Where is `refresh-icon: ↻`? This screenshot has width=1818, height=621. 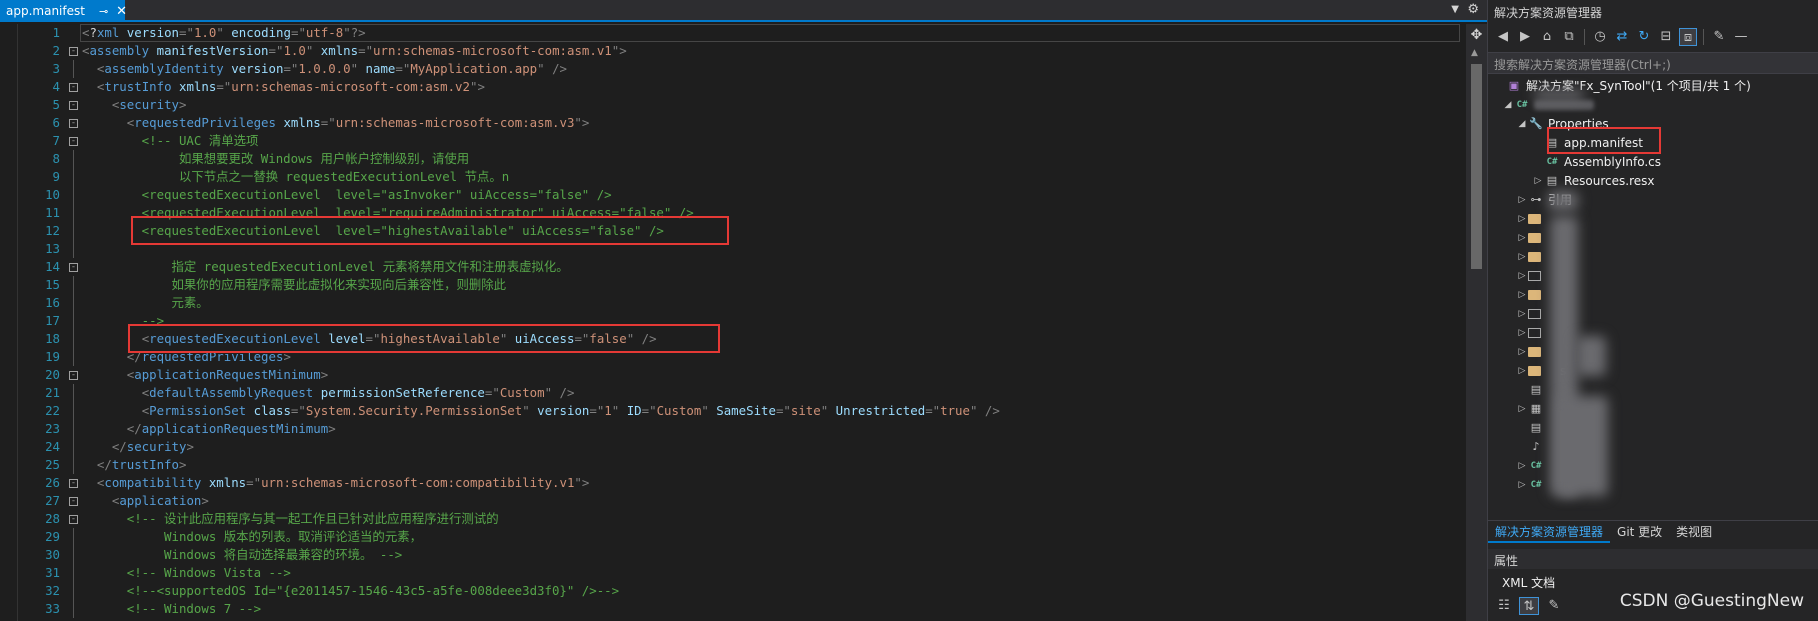
refresh-icon: ↻ is located at coordinates (1644, 37).